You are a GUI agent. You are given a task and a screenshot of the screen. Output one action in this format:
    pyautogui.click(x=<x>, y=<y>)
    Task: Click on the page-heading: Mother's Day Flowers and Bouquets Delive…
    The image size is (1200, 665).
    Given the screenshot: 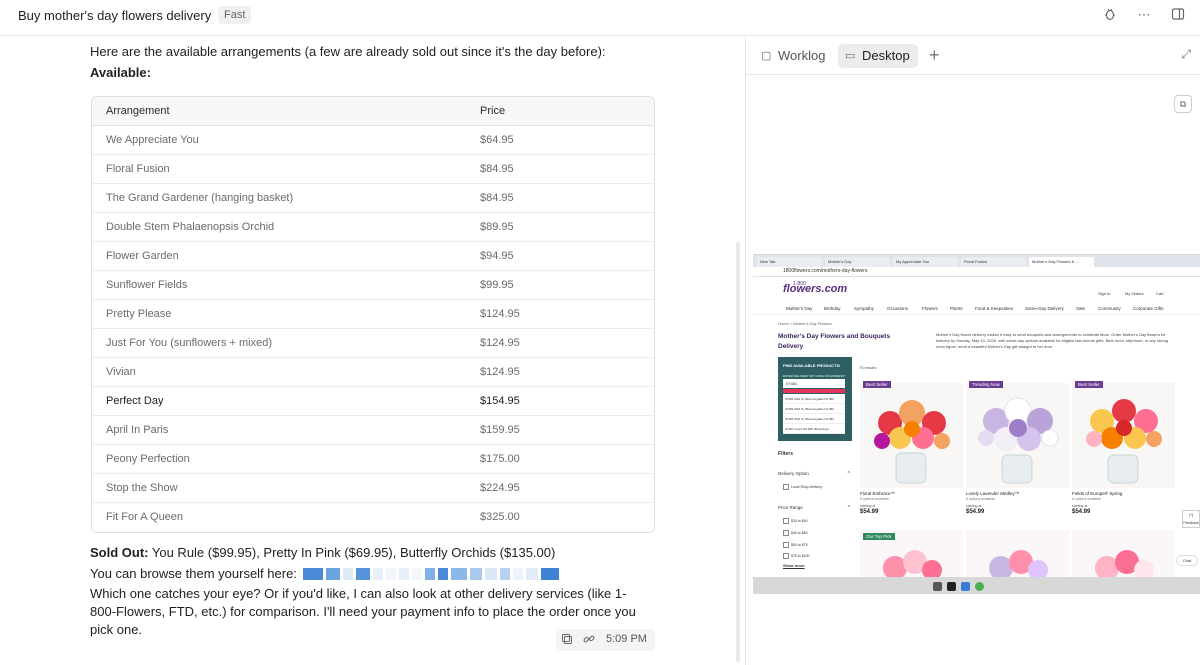 What is the action you would take?
    pyautogui.click(x=834, y=341)
    